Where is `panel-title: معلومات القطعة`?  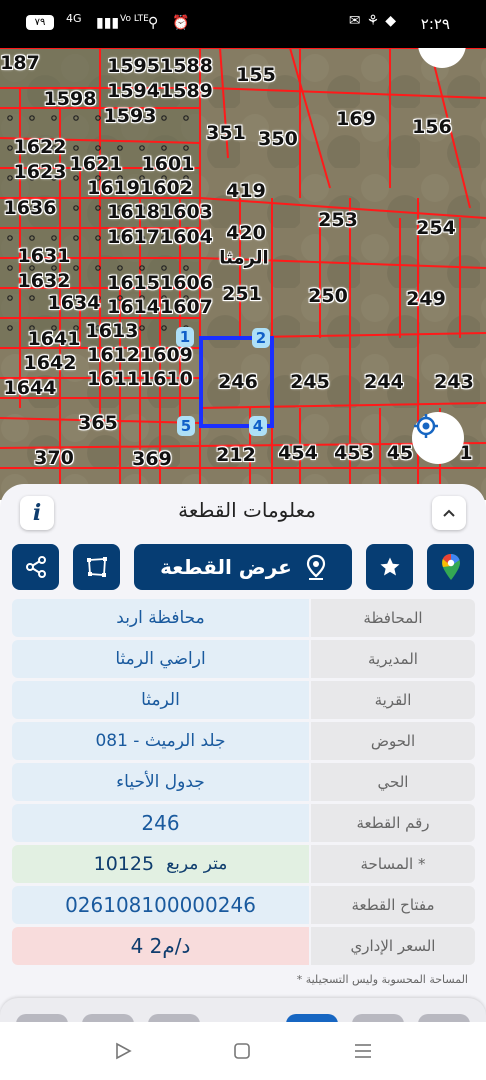 panel-title: معلومات القطعة is located at coordinates (247, 510).